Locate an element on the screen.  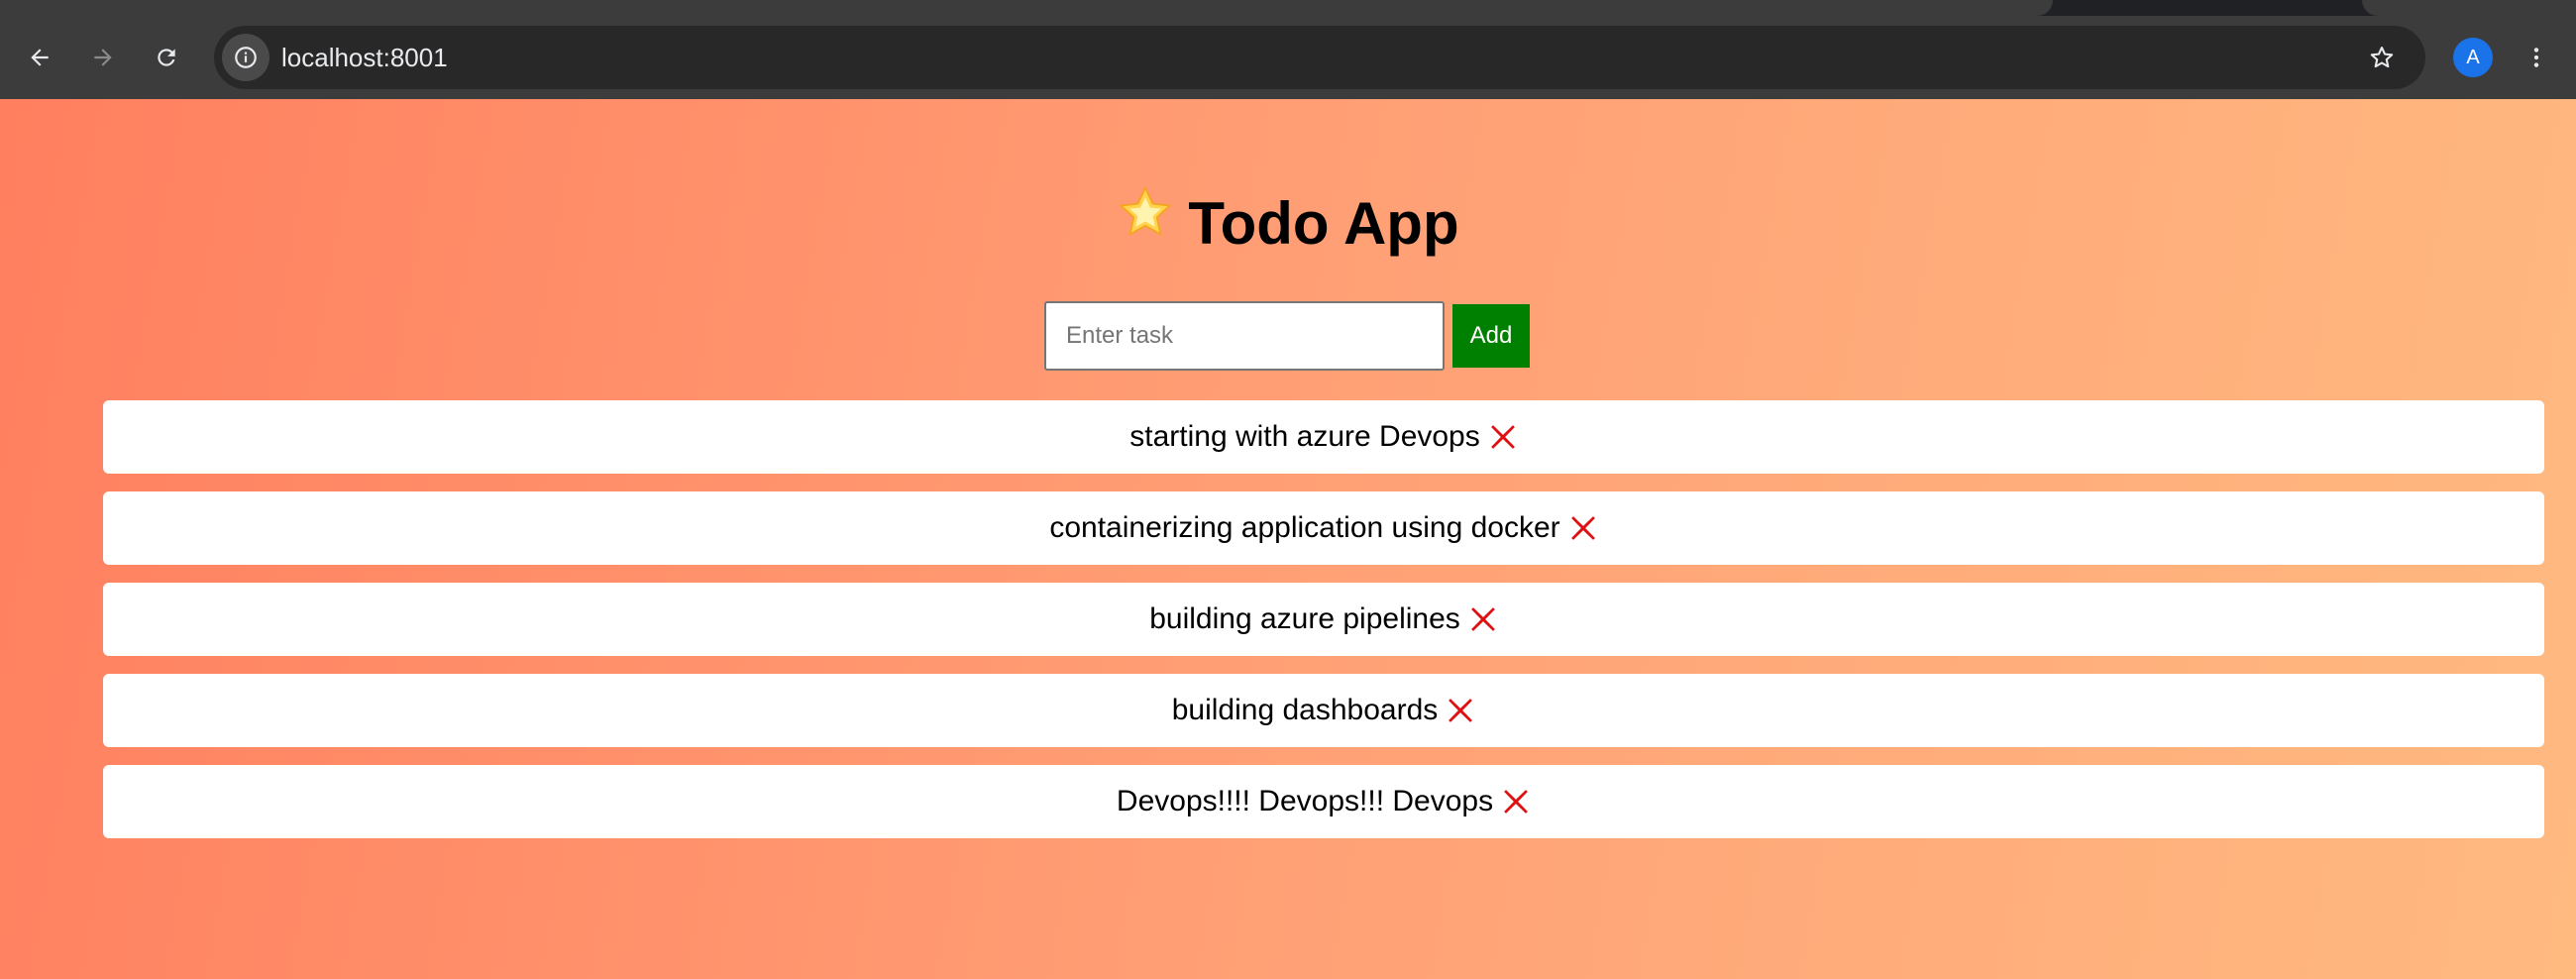
more-vertical-icon is located at coordinates (2536, 57).